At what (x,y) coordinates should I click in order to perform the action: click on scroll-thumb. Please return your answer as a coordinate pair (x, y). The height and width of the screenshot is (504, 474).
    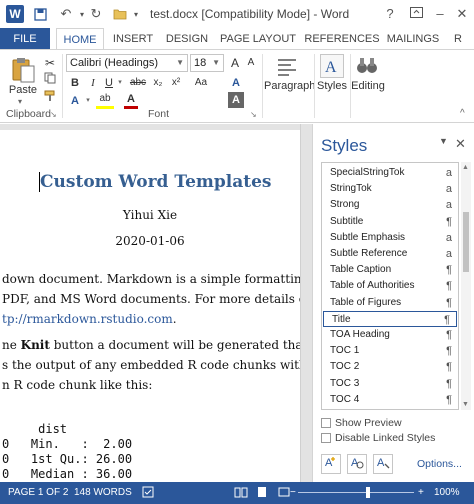
    Looking at the image, I should click on (466, 242).